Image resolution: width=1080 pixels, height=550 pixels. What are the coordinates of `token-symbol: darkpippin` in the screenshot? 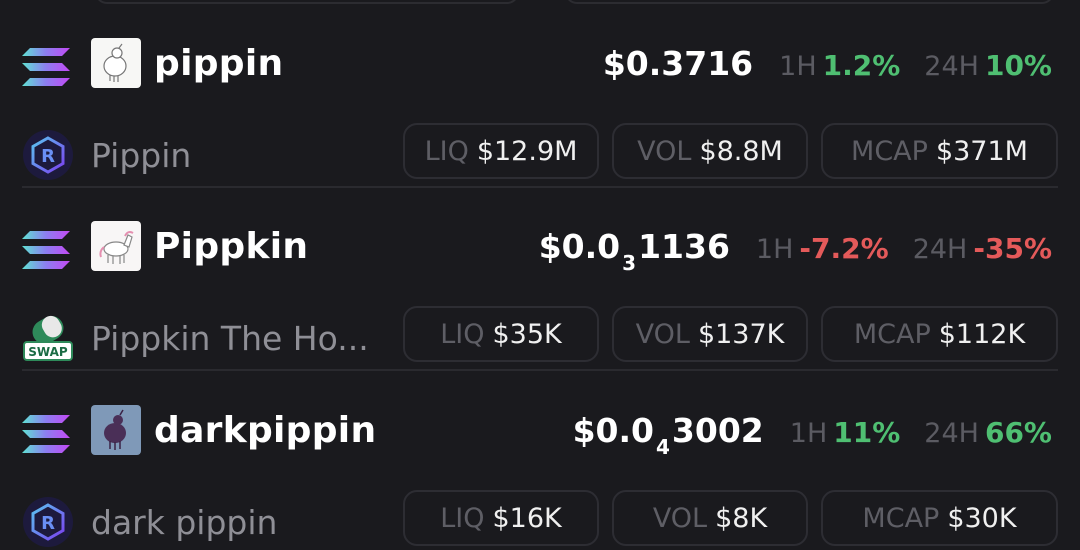 It's located at (265, 430).